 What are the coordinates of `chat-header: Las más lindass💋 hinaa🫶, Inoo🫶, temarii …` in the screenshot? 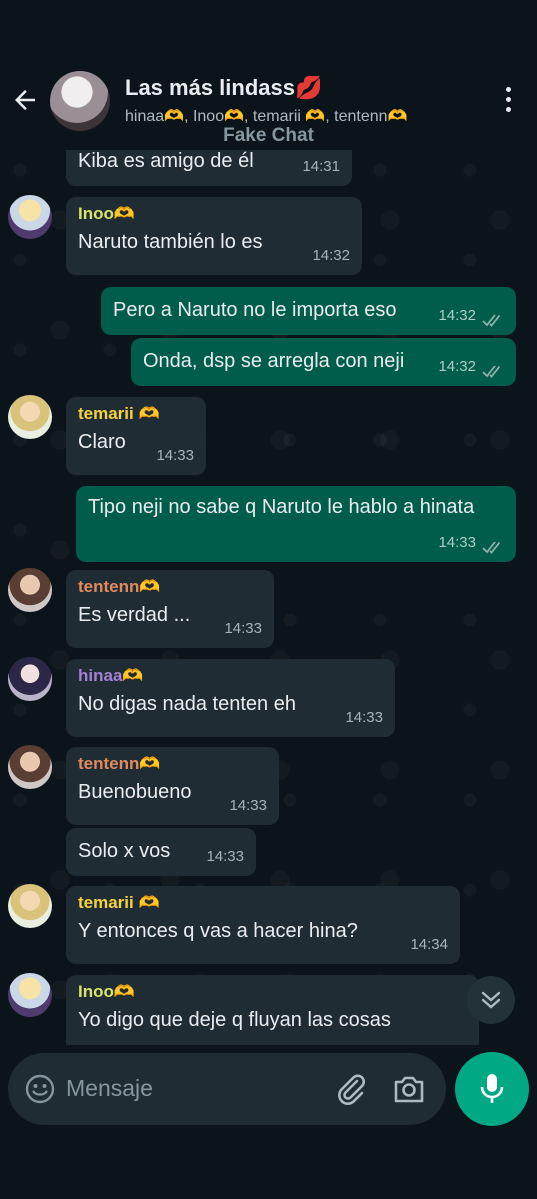 It's located at (268, 102).